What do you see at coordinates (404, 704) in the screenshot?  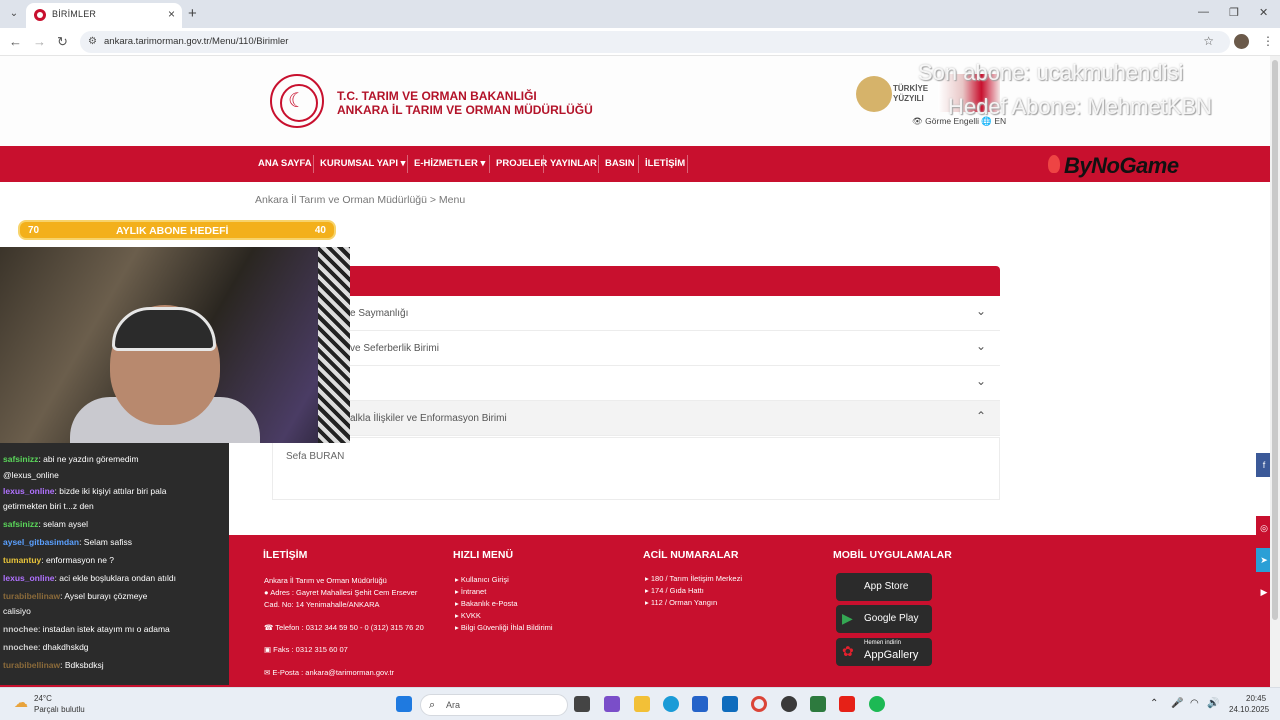 I see `windows-start-icon` at bounding box center [404, 704].